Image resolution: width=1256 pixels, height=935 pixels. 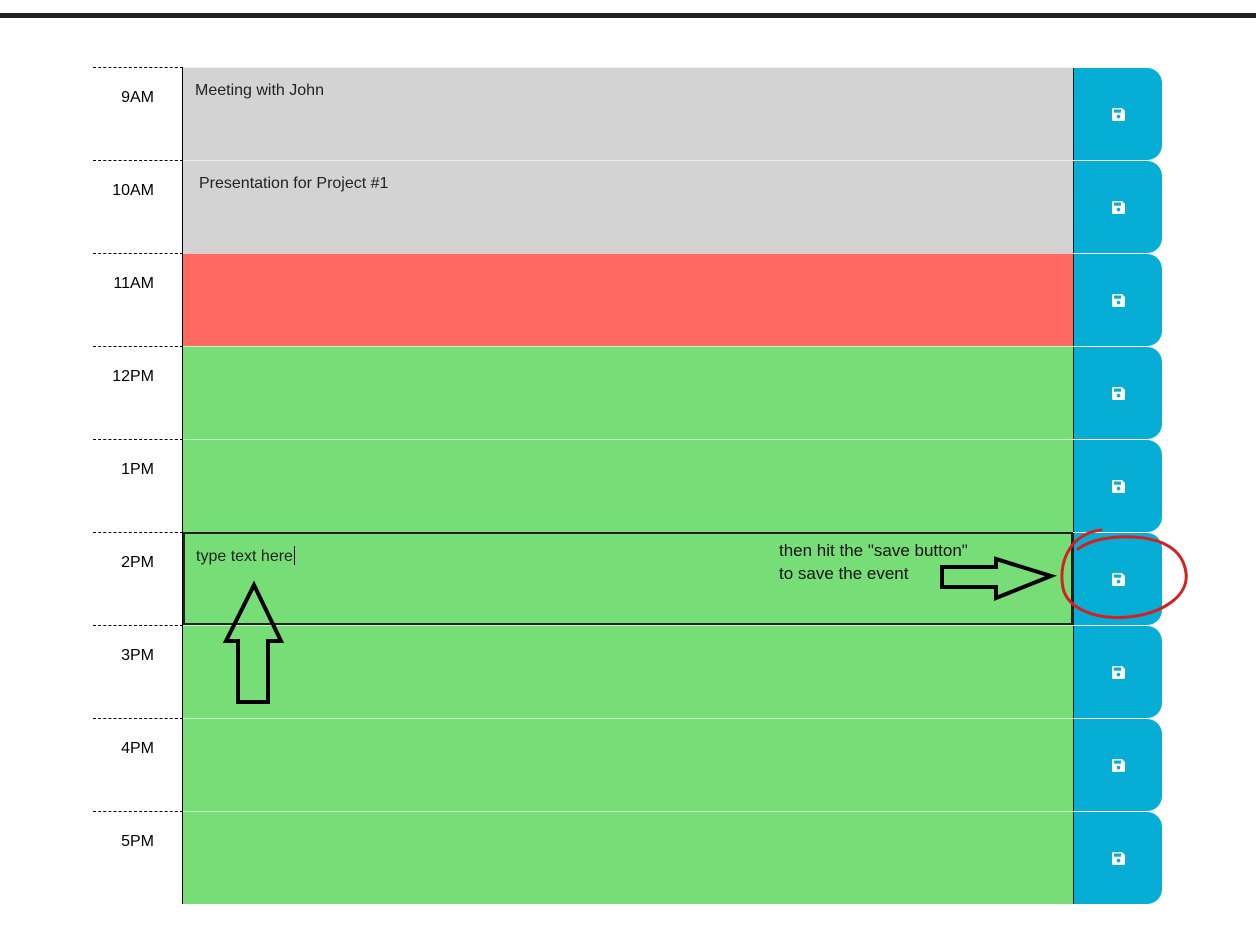 I want to click on highlight-circle, so click(x=1124, y=574).